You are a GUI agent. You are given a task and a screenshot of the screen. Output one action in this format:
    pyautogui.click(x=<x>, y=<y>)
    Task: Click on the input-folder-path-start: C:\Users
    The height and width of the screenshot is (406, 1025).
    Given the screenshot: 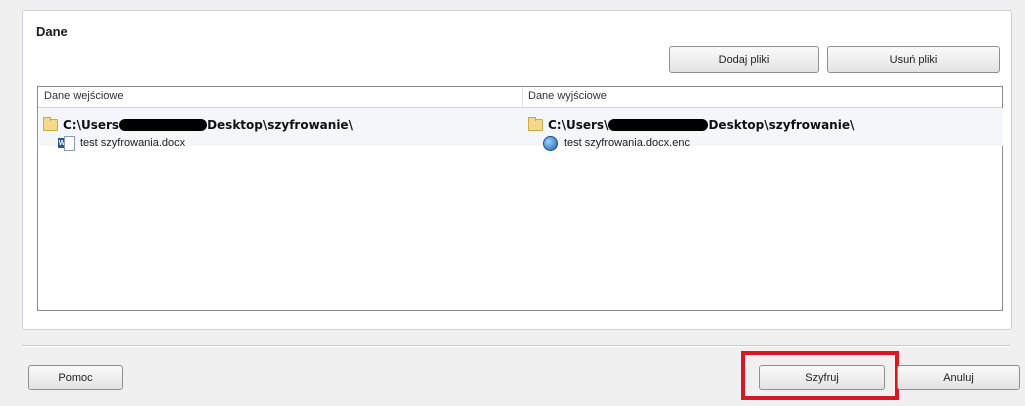 What is the action you would take?
    pyautogui.click(x=91, y=125)
    